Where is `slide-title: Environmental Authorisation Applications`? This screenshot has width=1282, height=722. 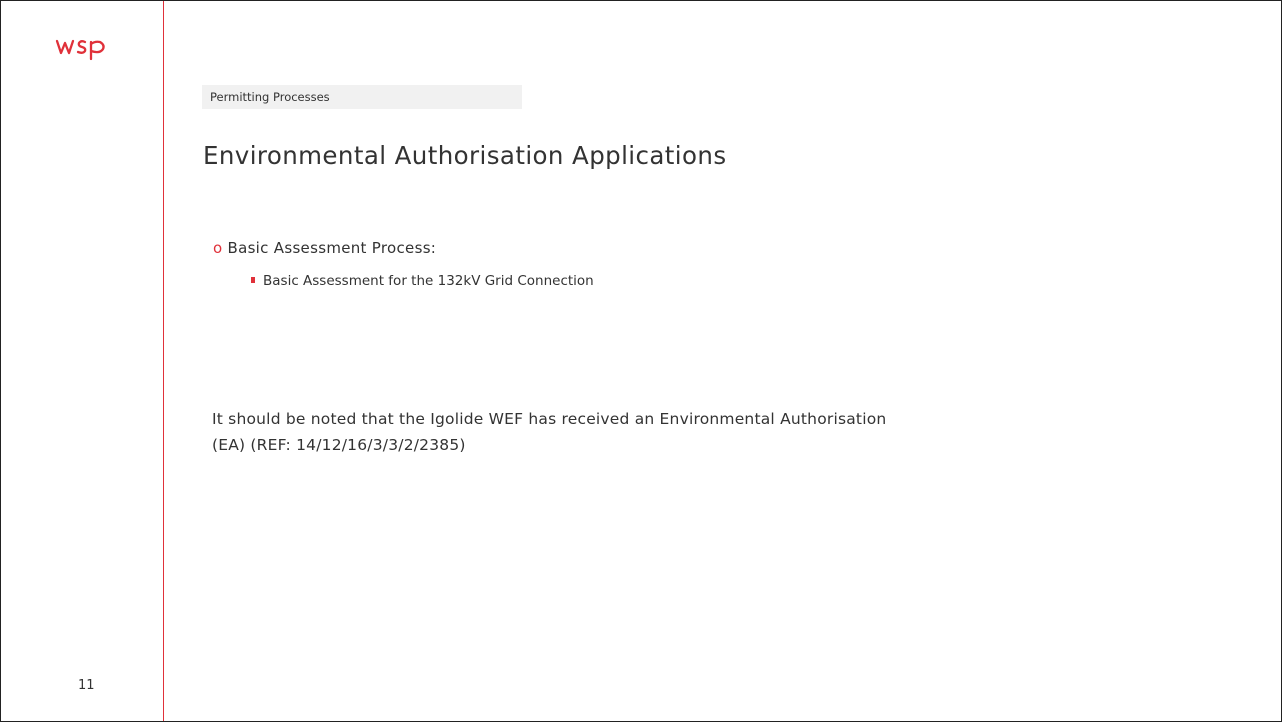 slide-title: Environmental Authorisation Applications is located at coordinates (465, 155).